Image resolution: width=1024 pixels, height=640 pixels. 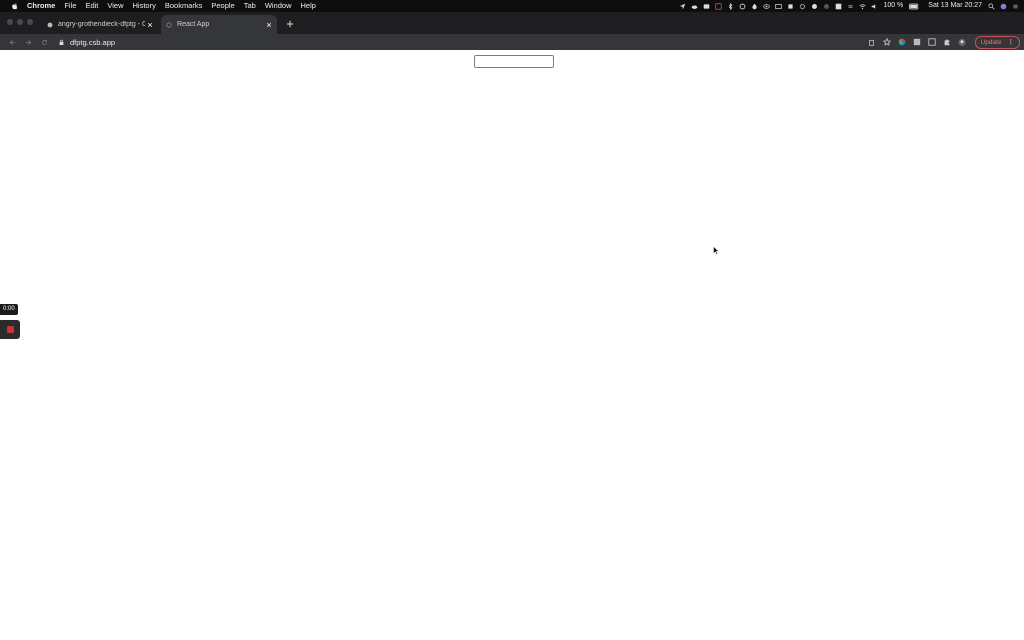 I want to click on update-button: Update ⋮, so click(x=997, y=42).